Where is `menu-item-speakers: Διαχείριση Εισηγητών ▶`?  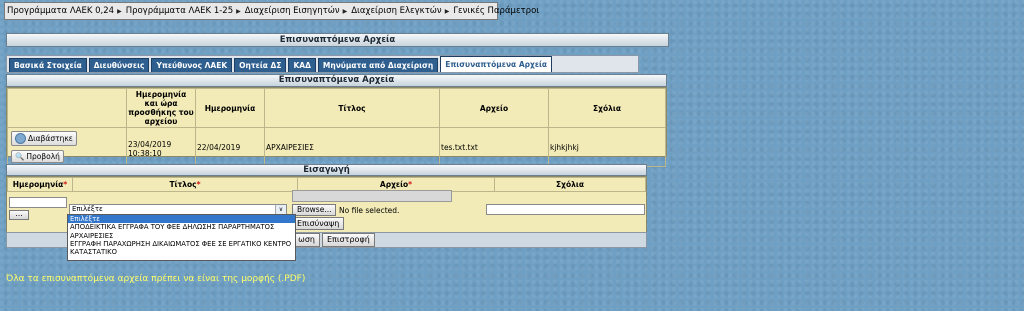 menu-item-speakers: Διαχείριση Εισηγητών ▶ is located at coordinates (296, 11).